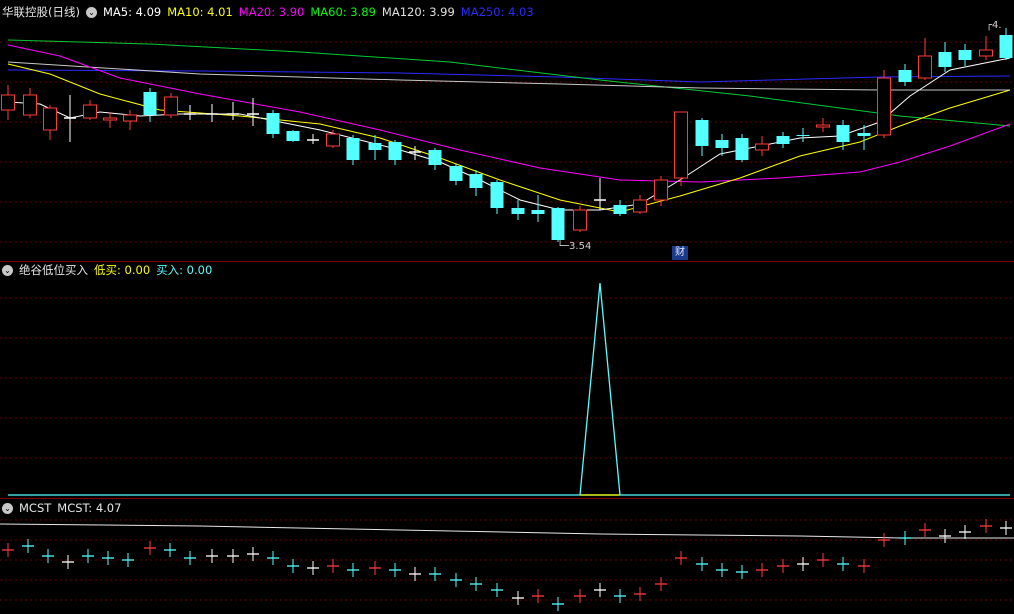 This screenshot has height=614, width=1014. Describe the element at coordinates (994, 25) in the screenshot. I see `high-price-label: ┌4.` at that location.